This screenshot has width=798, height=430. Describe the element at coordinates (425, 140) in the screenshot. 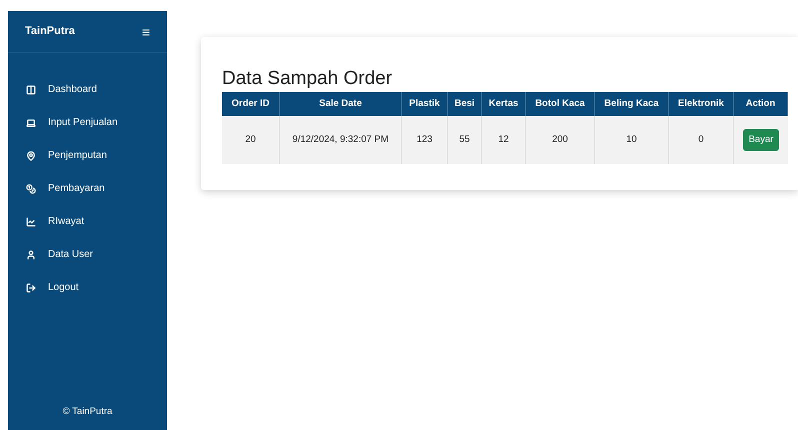

I see `table-cell: 123` at that location.